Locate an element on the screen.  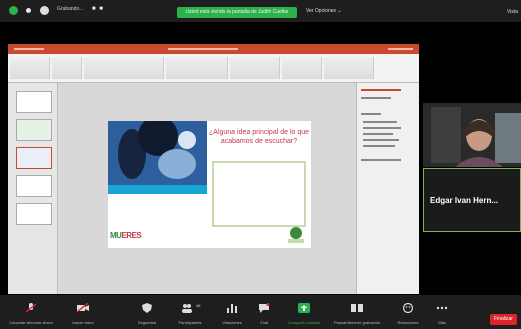
shield-icon is located at coordinates (147, 308).